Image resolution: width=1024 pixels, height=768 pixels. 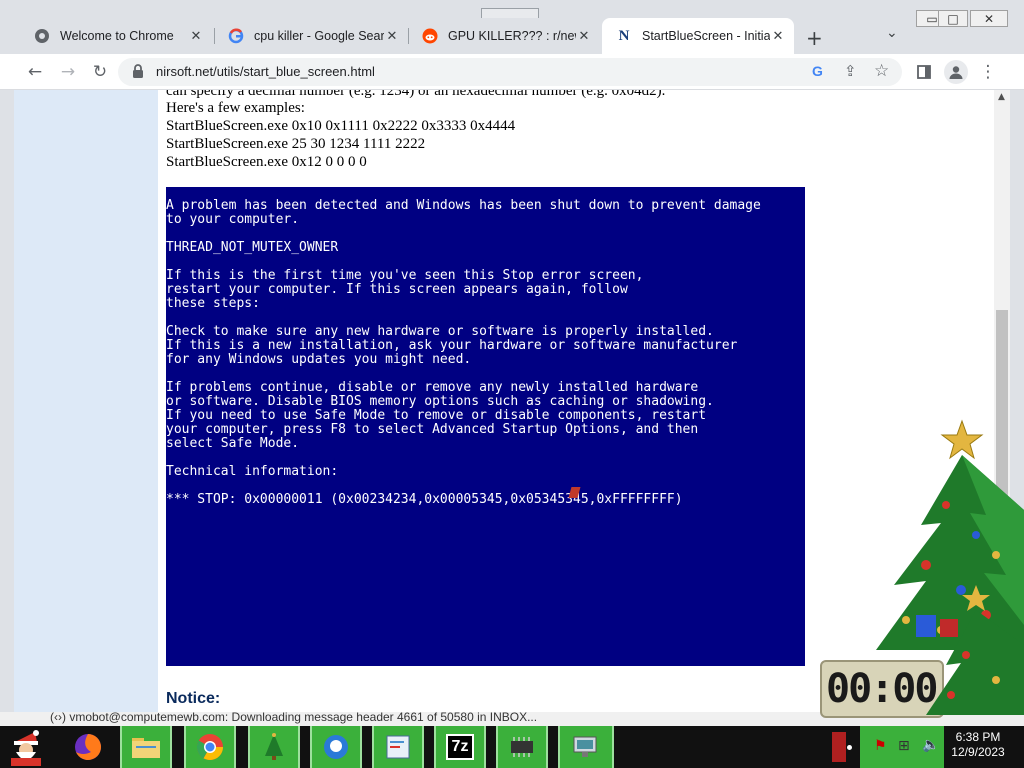 What do you see at coordinates (988, 72) in the screenshot?
I see `chrome-menu-icon: ⋮` at bounding box center [988, 72].